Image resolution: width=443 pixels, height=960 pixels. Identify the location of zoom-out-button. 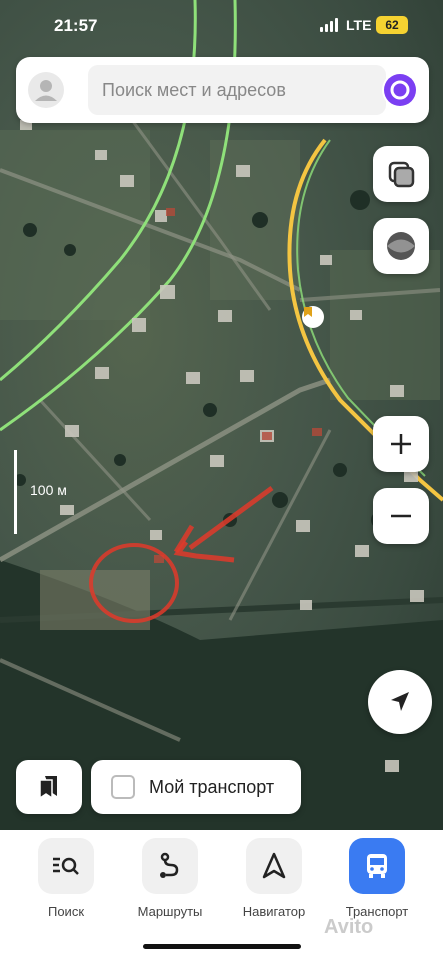
(401, 516).